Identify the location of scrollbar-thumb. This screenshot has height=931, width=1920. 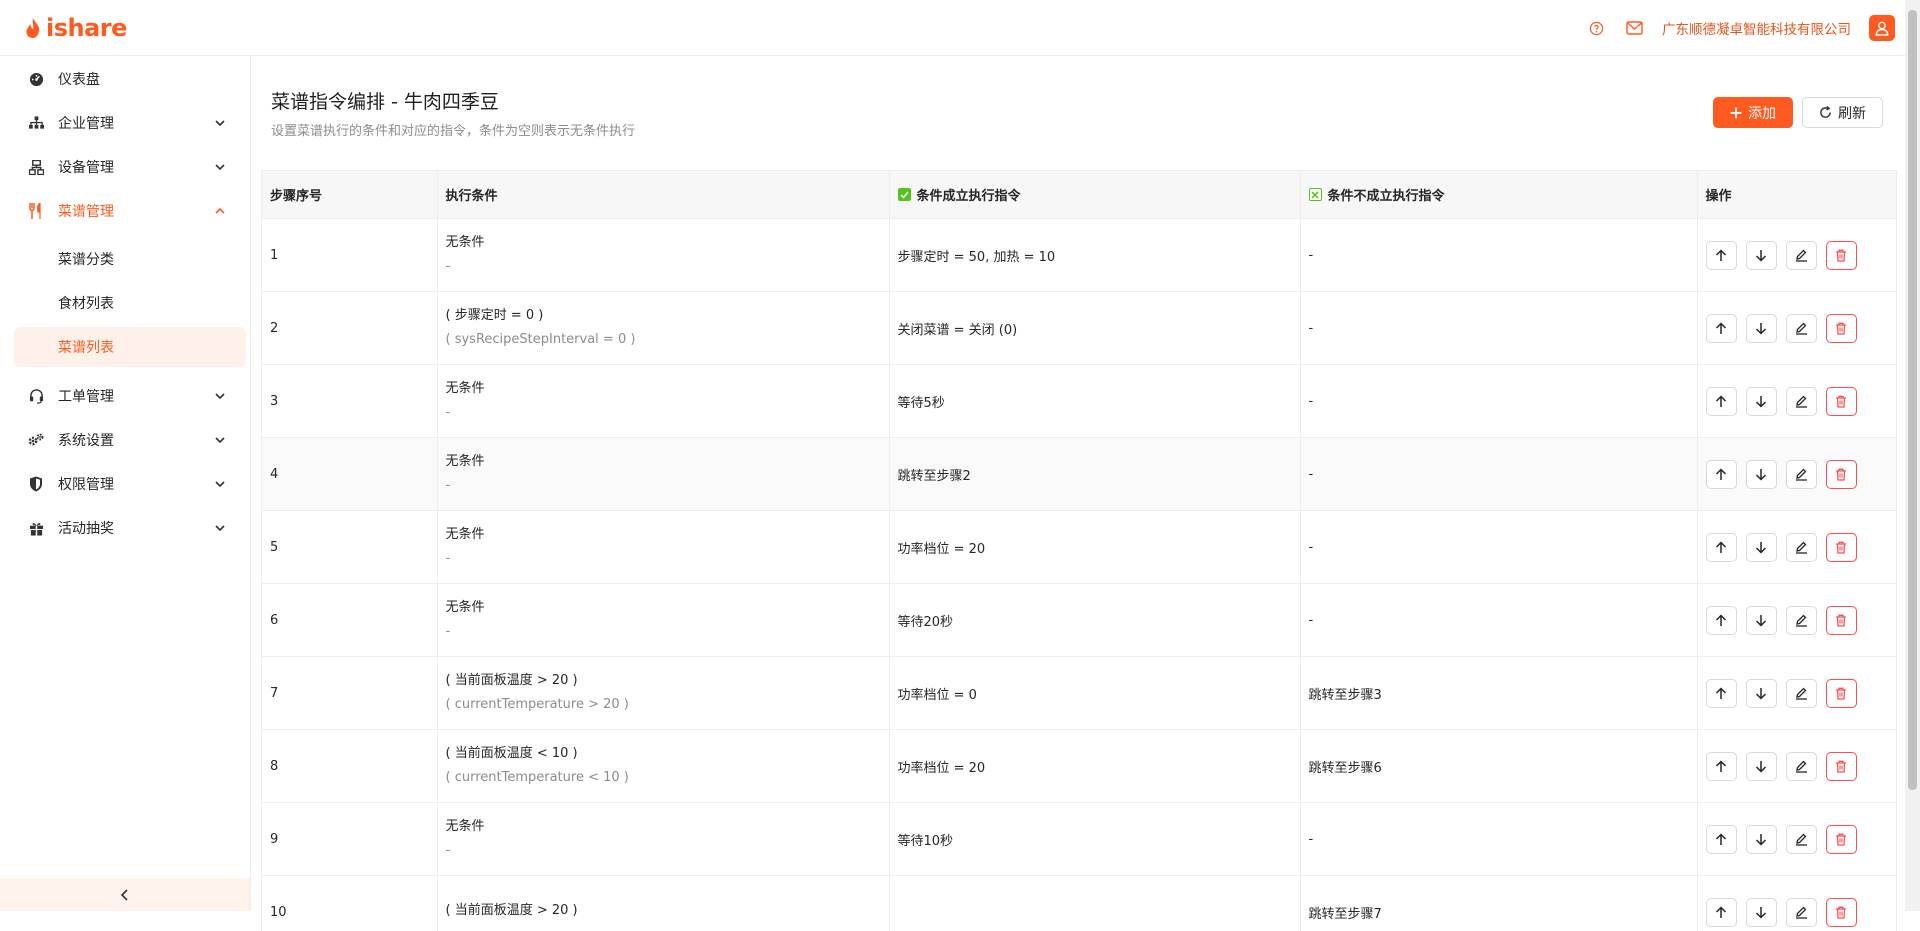
(1912, 400).